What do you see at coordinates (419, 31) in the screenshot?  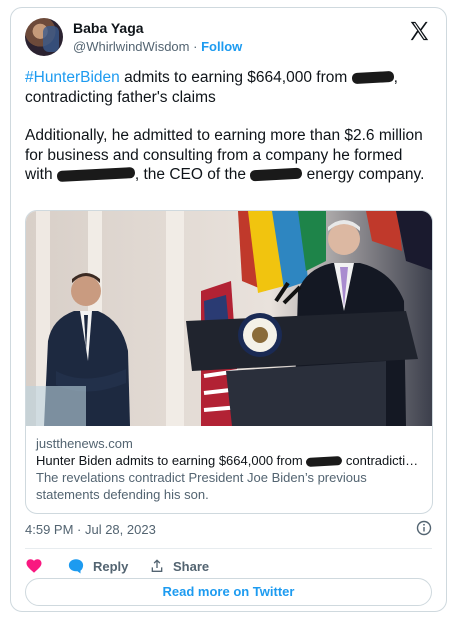 I see `x-logo-icon` at bounding box center [419, 31].